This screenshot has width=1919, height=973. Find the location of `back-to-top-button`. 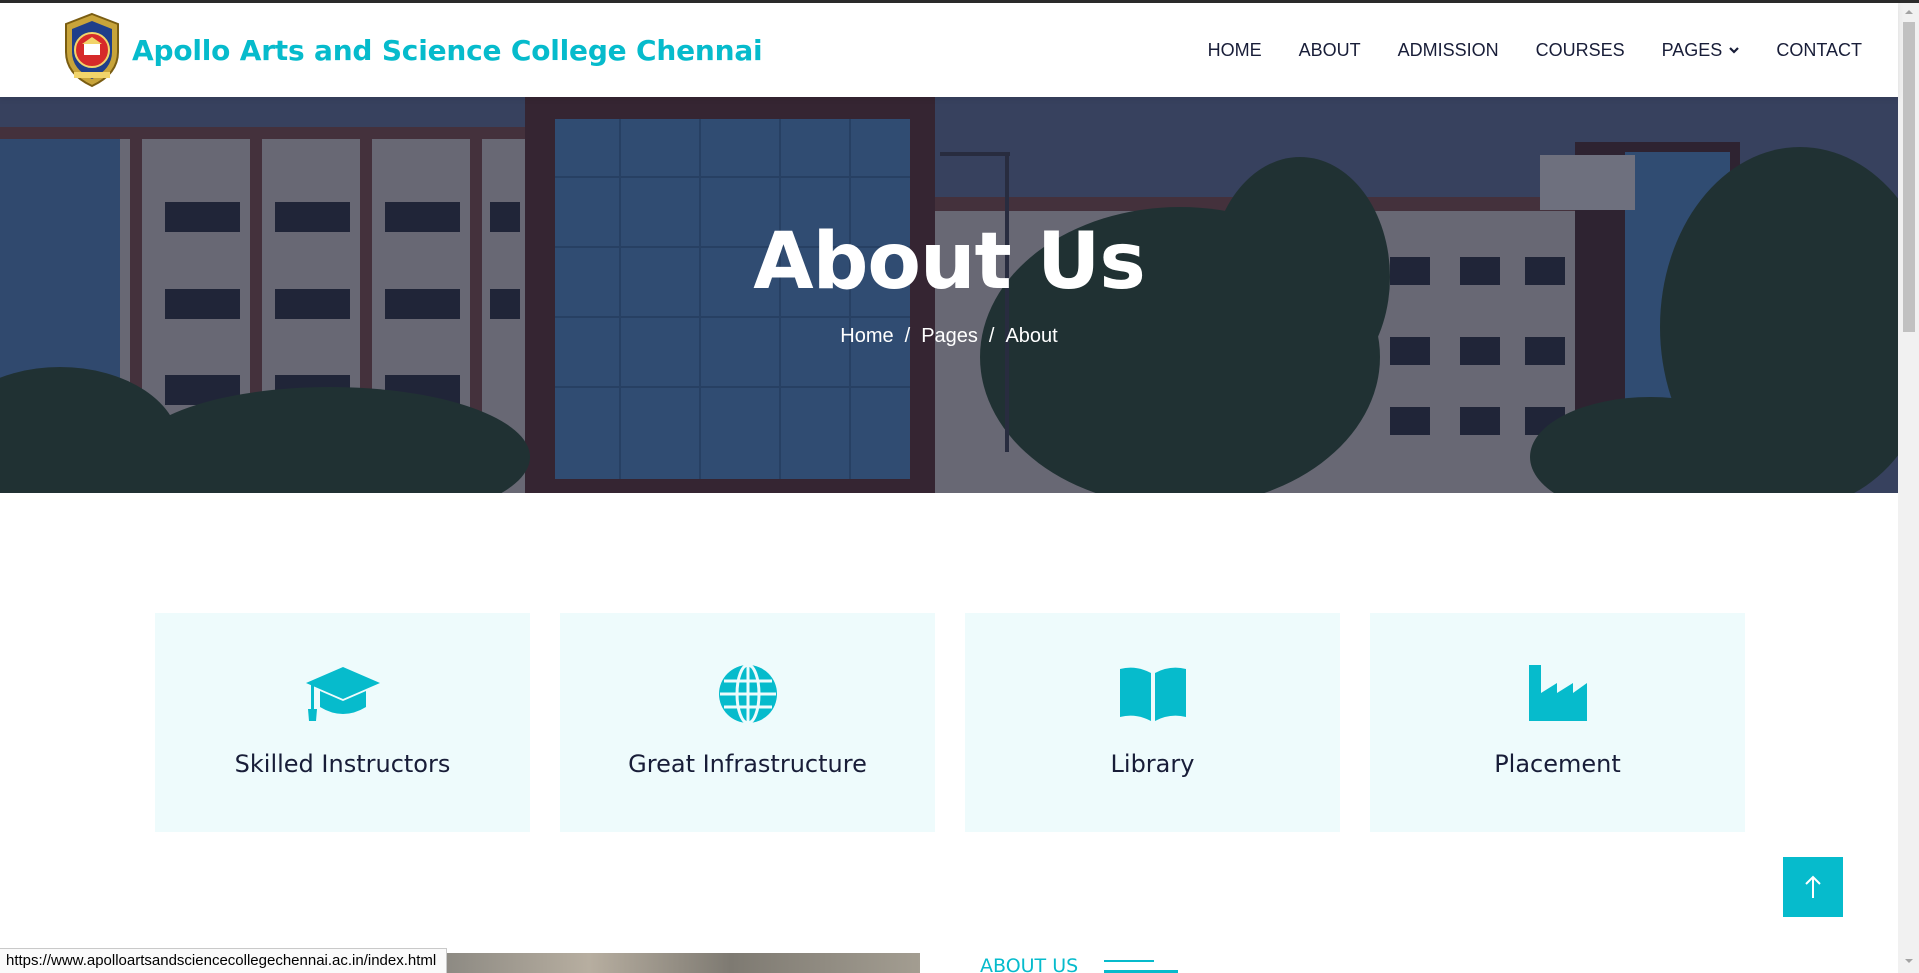

back-to-top-button is located at coordinates (1813, 887).